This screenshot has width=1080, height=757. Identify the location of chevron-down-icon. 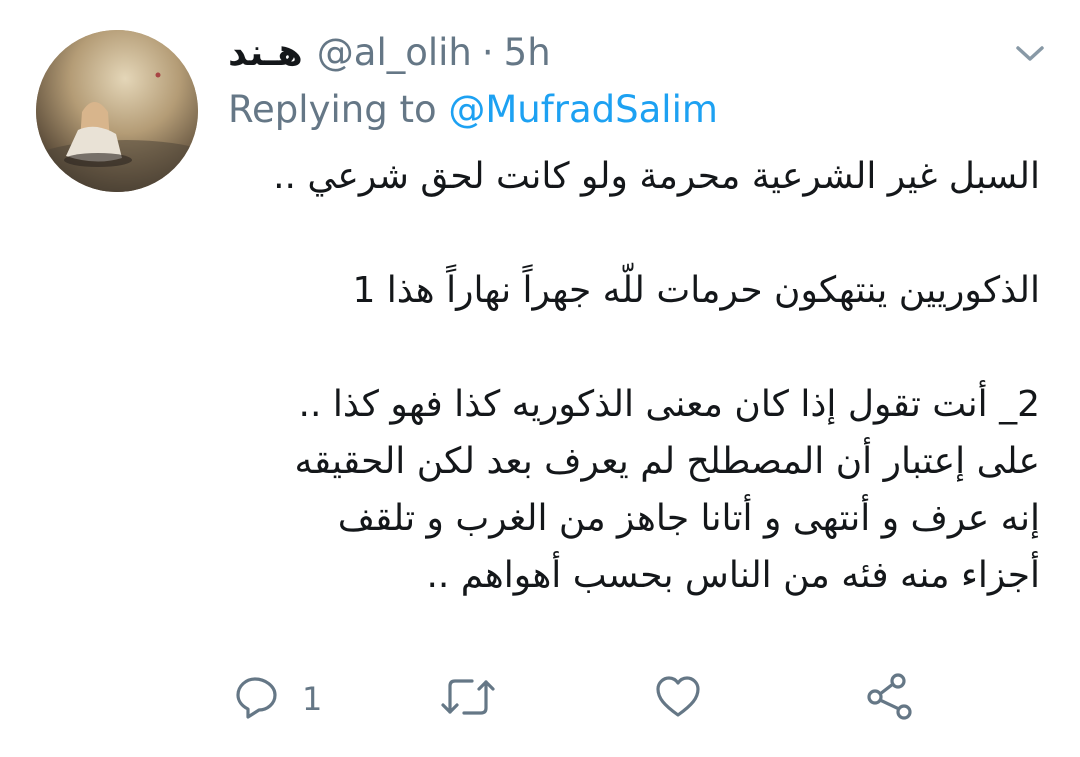
(1030, 54).